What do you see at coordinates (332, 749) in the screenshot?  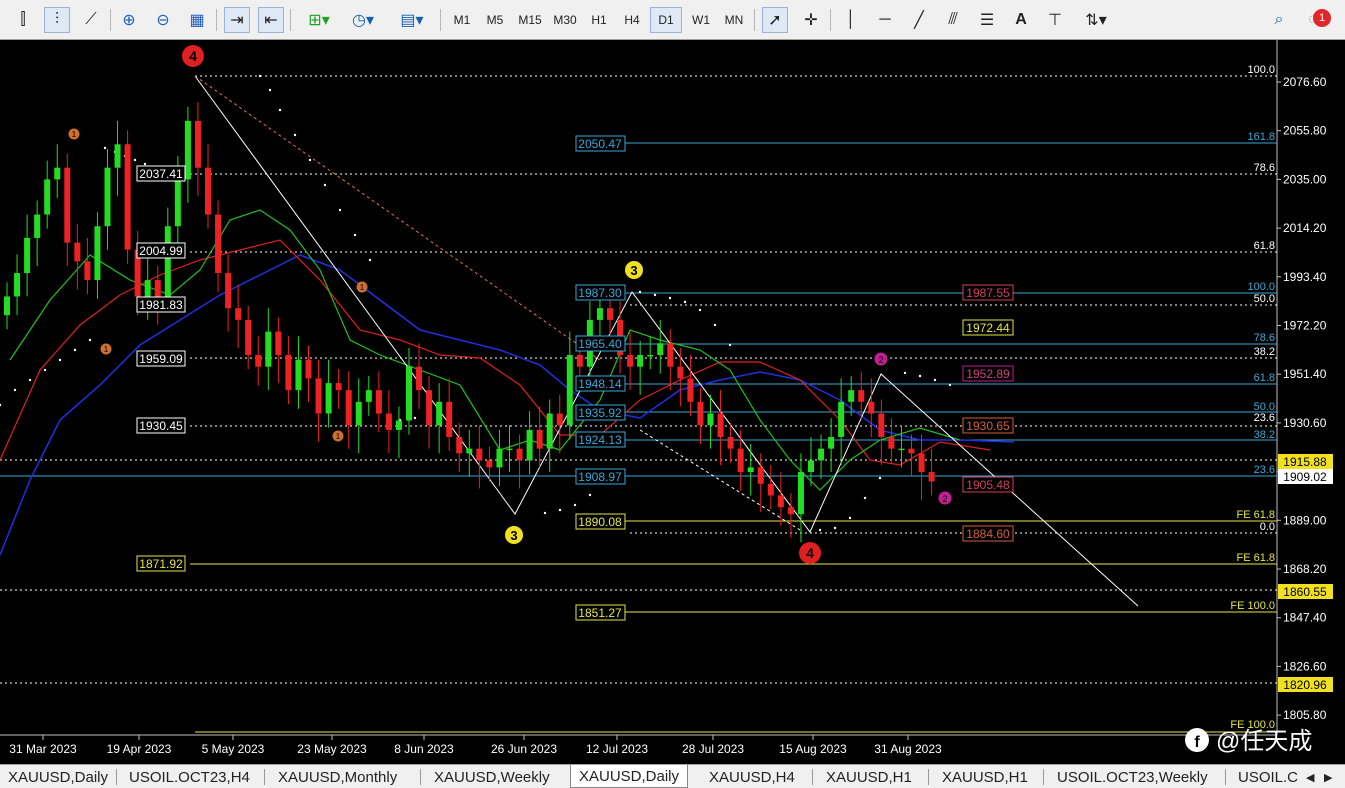 I see `time-tick-label: 23 May 2023` at bounding box center [332, 749].